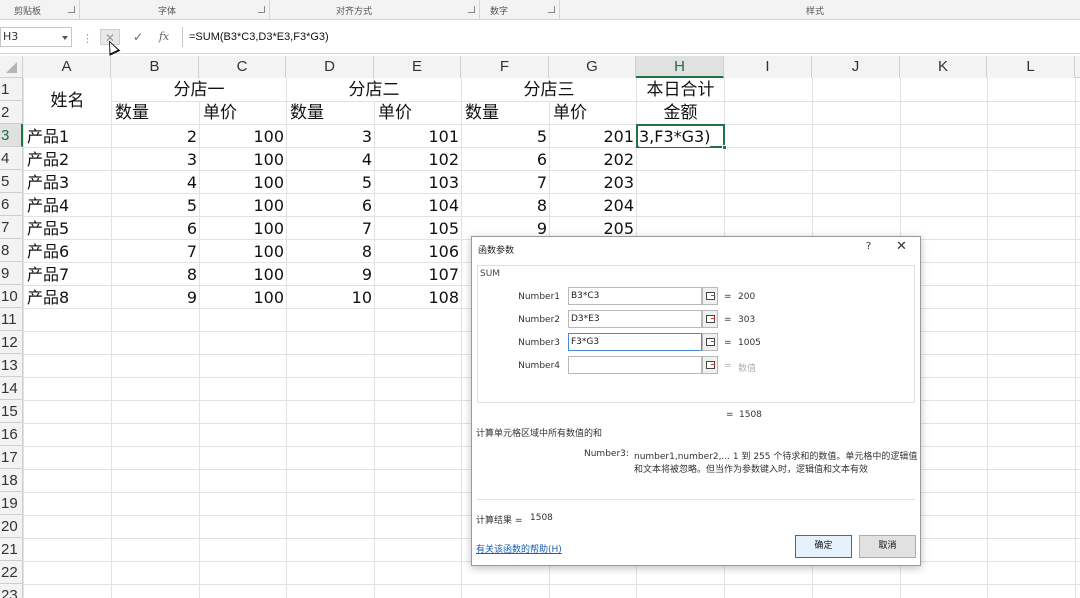 This screenshot has height=598, width=1080. Describe the element at coordinates (505, 136) in the screenshot. I see `cell-f3: 5` at that location.